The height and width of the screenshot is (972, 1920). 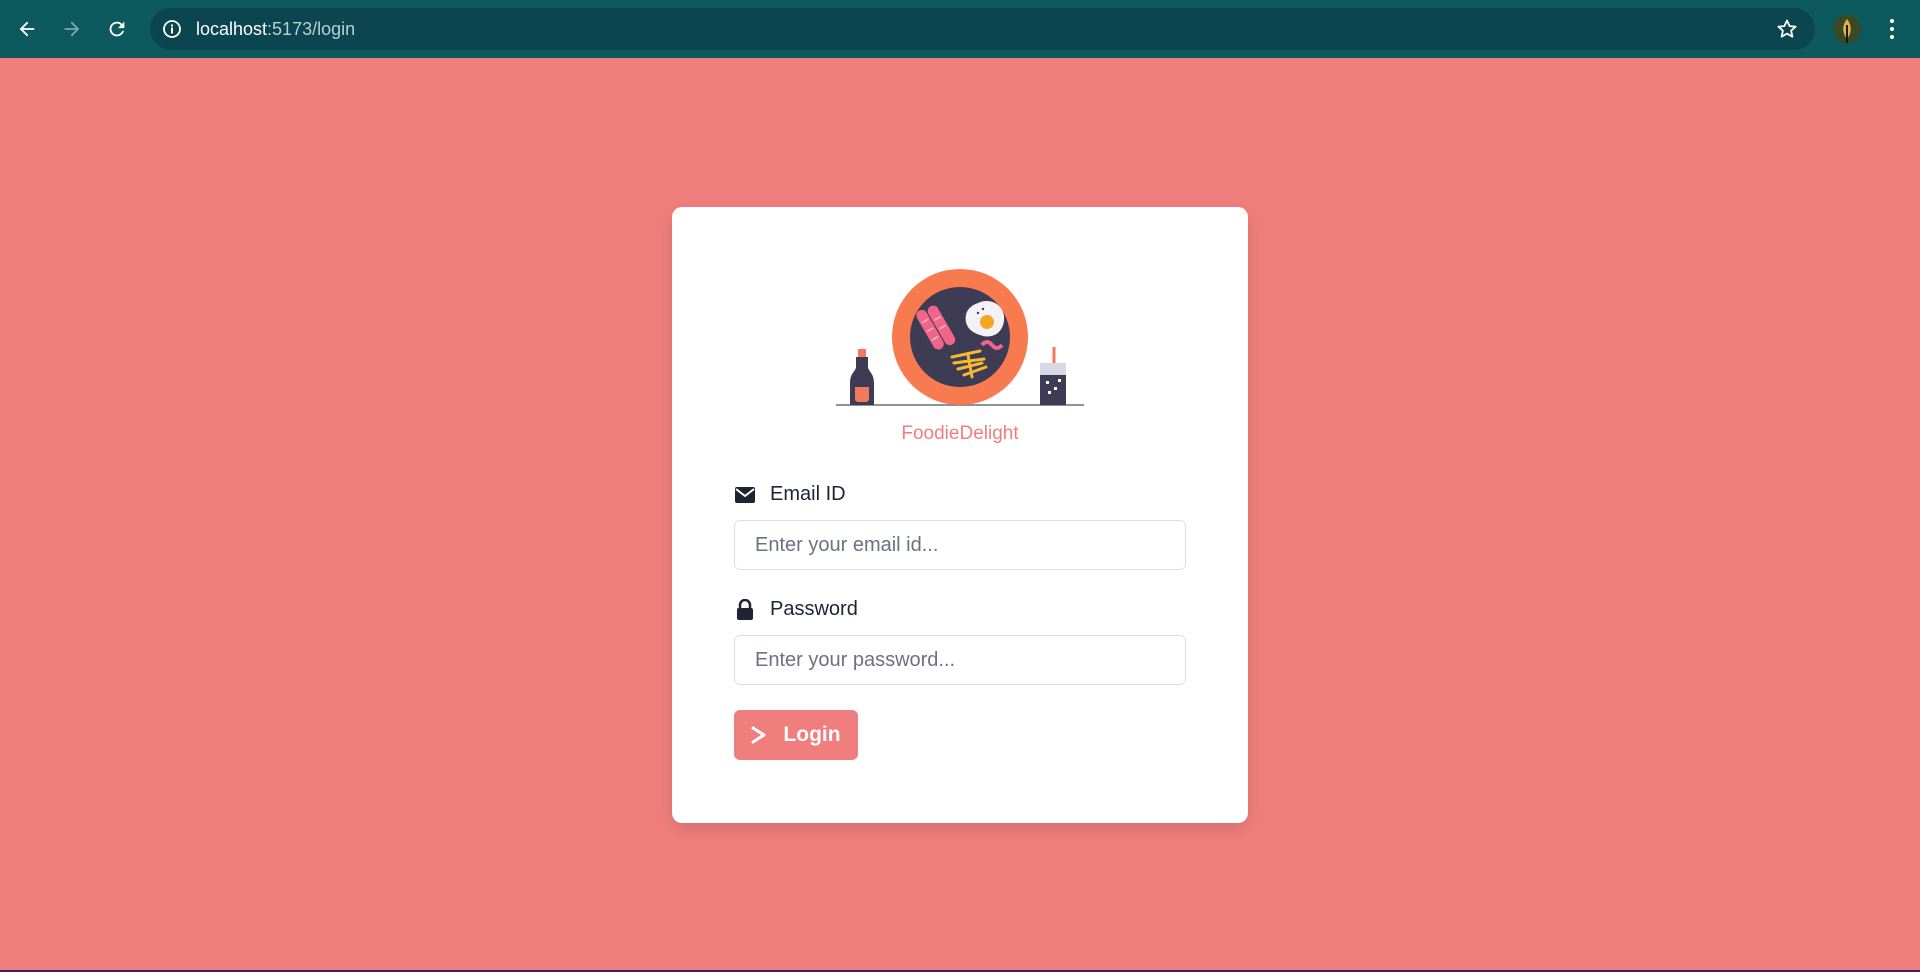 I want to click on reload-button, so click(x=117, y=29).